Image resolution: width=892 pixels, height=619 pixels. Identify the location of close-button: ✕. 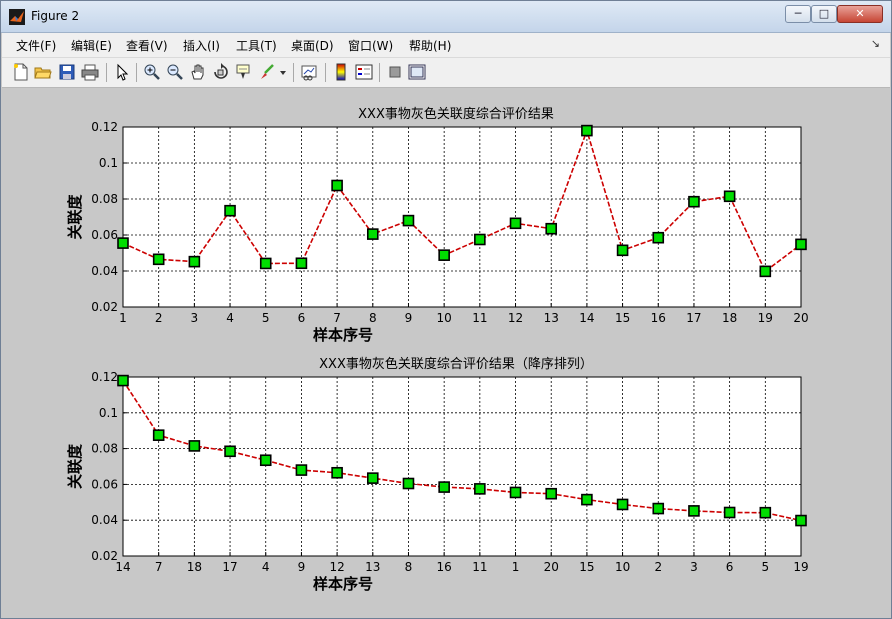
(860, 14).